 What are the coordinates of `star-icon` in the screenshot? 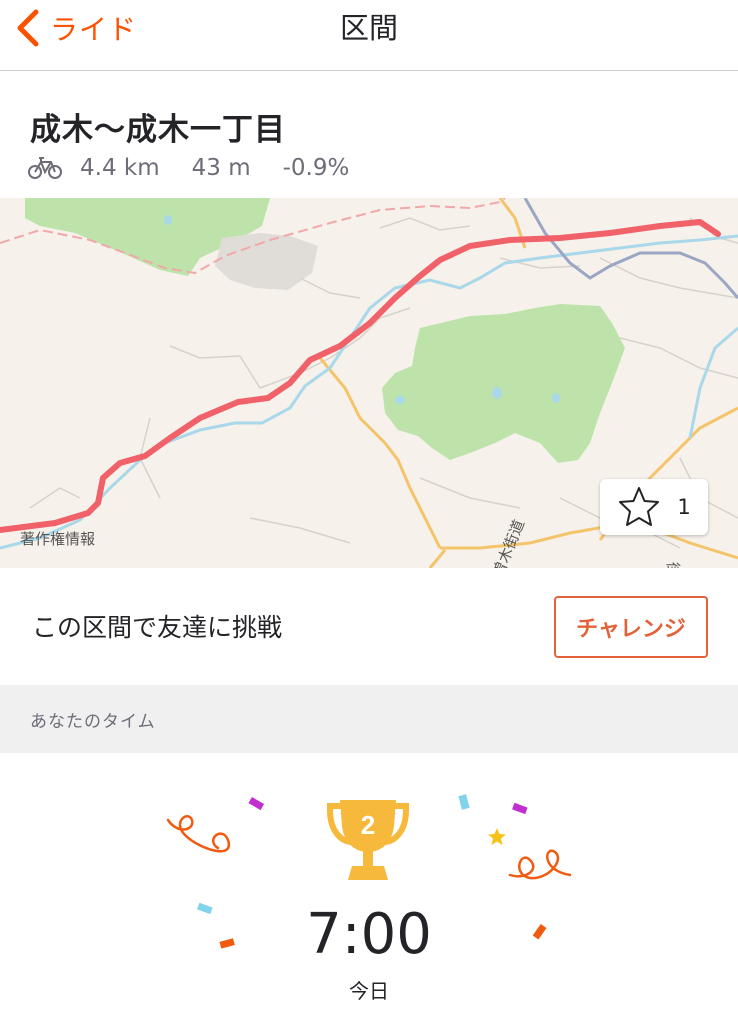 It's located at (639, 506).